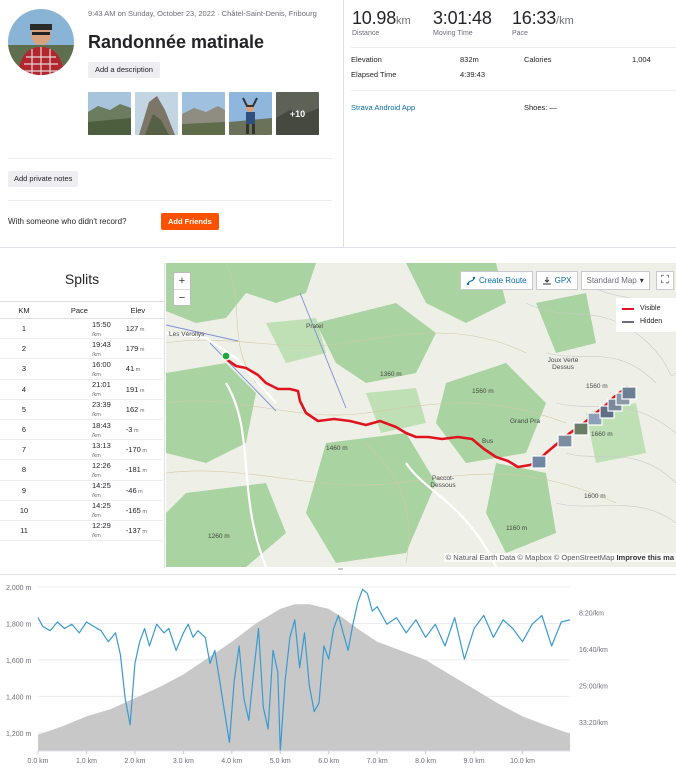 This screenshot has width=676, height=772. Describe the element at coordinates (37, 761) in the screenshot. I see `x-axis-tick-label: 0.0 km` at that location.